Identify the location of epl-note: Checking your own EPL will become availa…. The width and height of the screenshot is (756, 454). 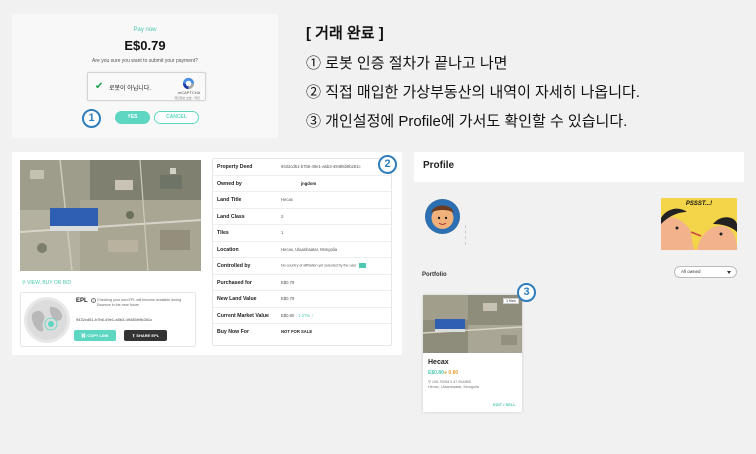
(139, 302).